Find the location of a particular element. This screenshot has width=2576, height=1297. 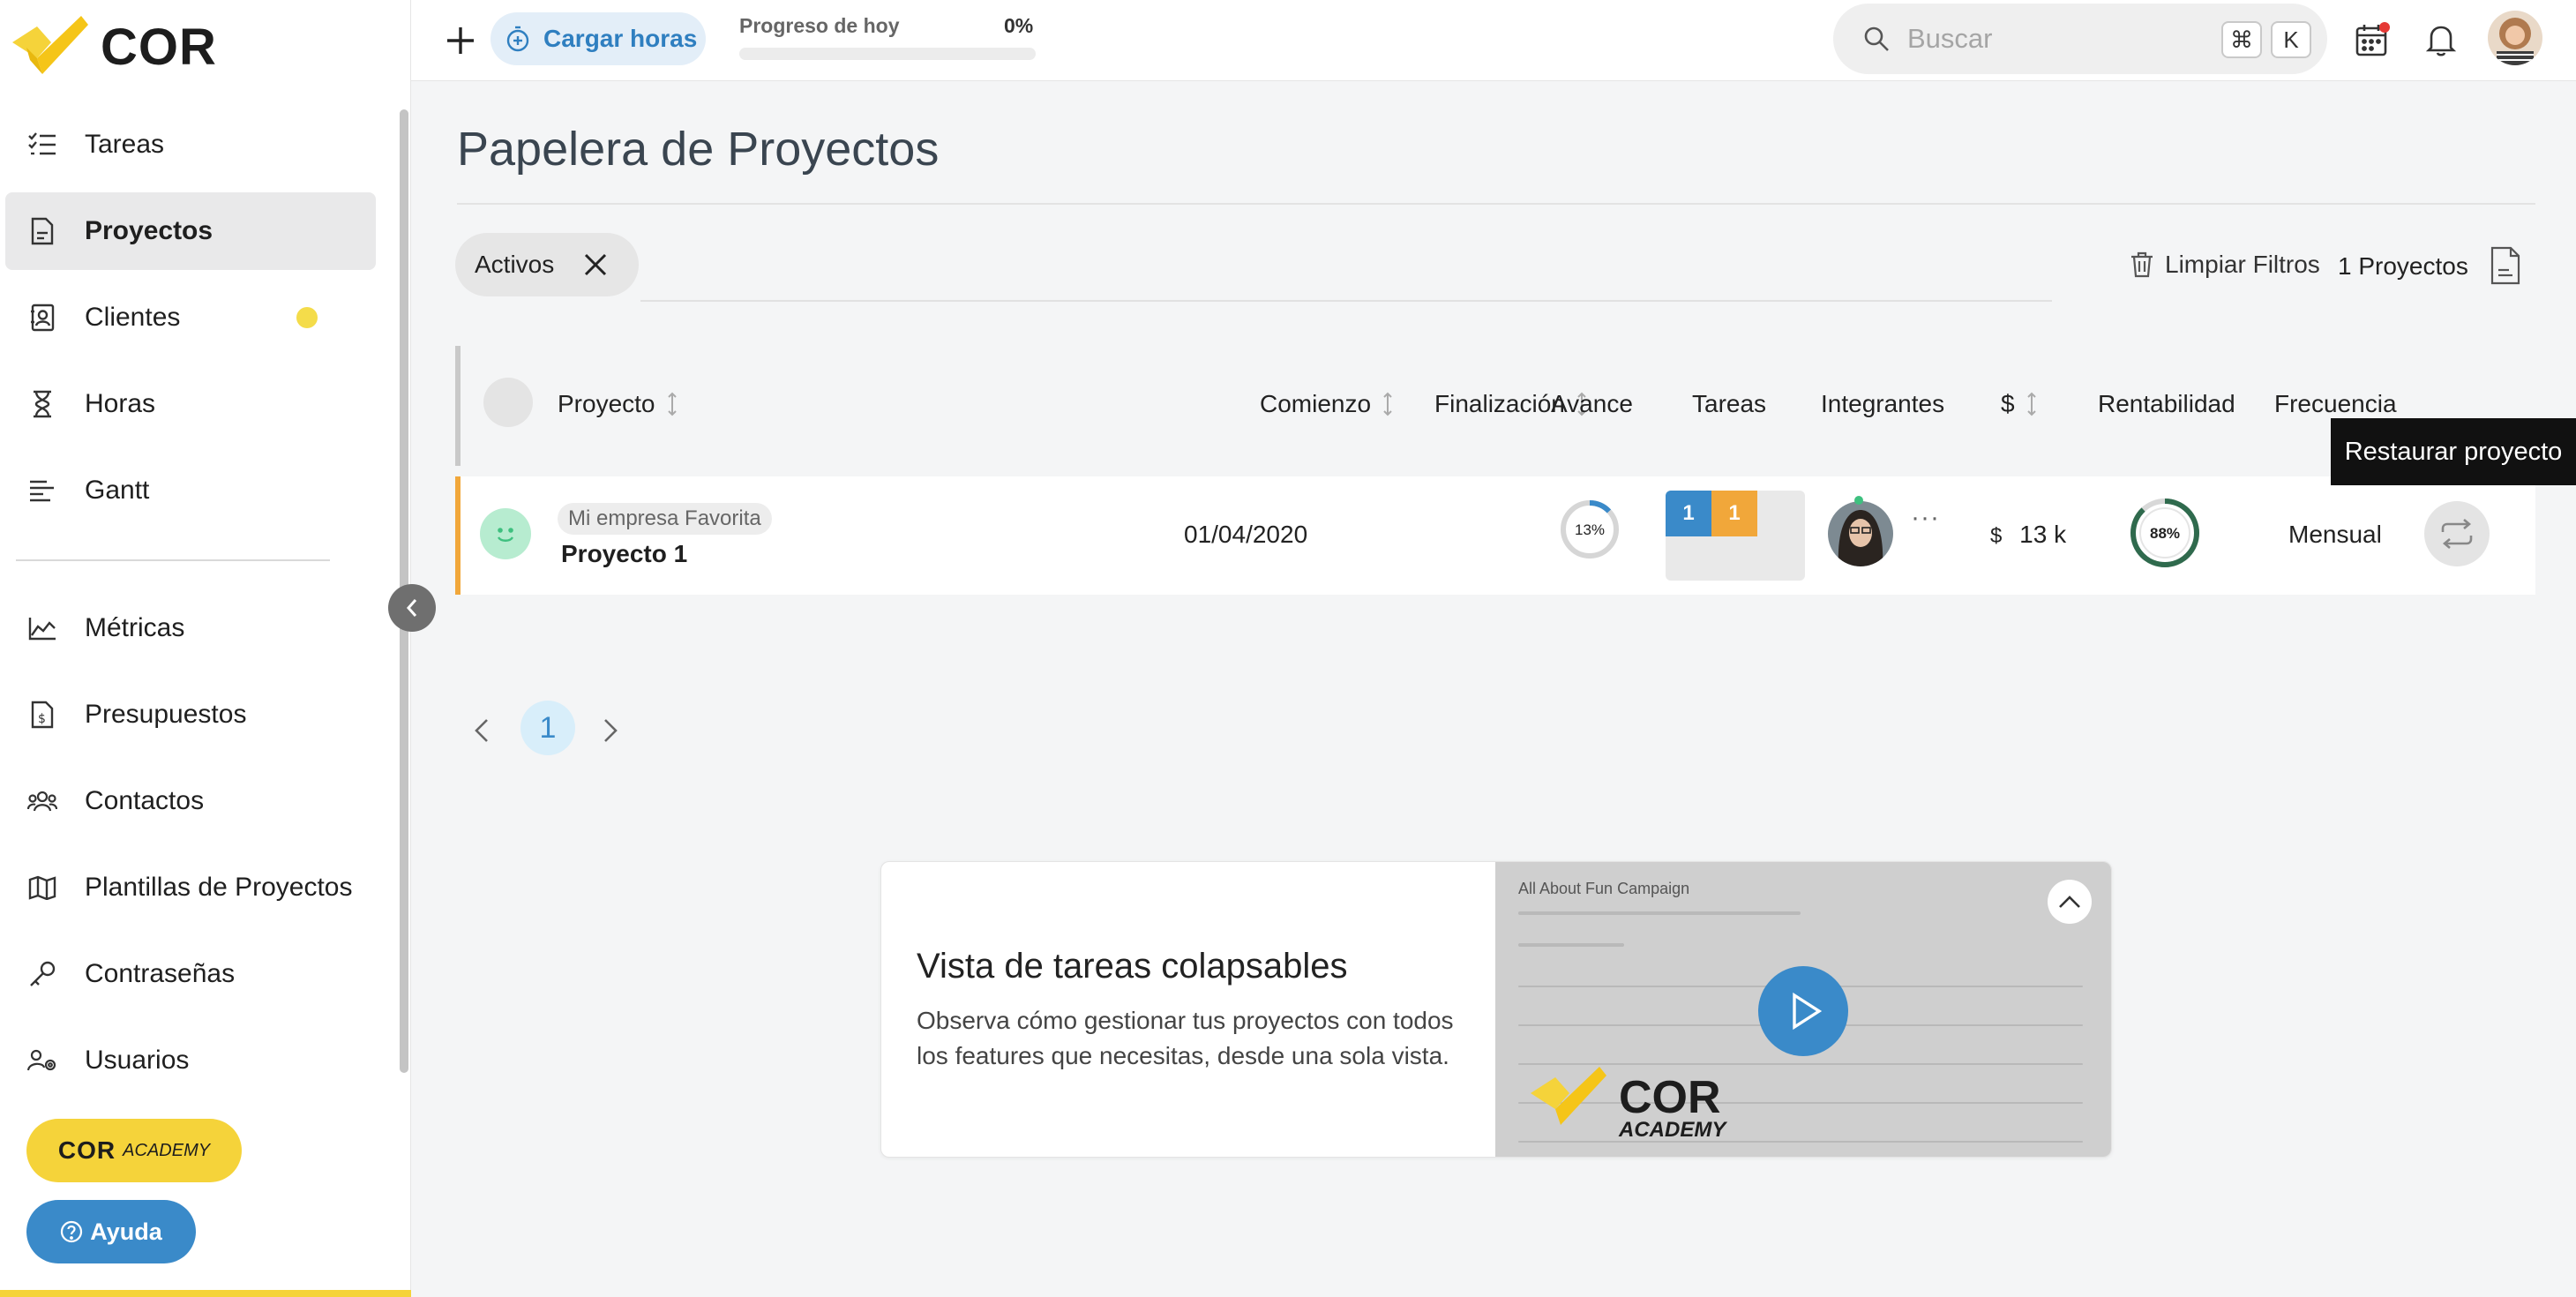

chevron-up-icon is located at coordinates (2070, 902).